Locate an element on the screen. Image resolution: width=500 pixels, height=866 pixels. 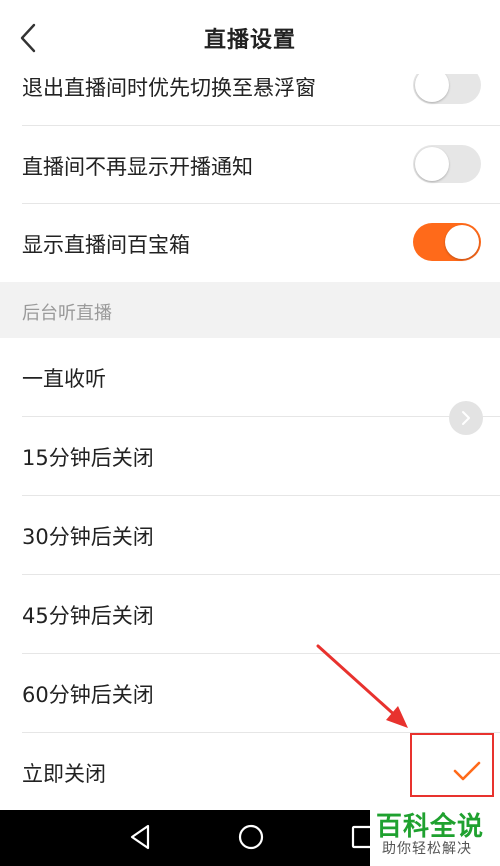
option-row: 60分钟后关闭 is located at coordinates (250, 693).